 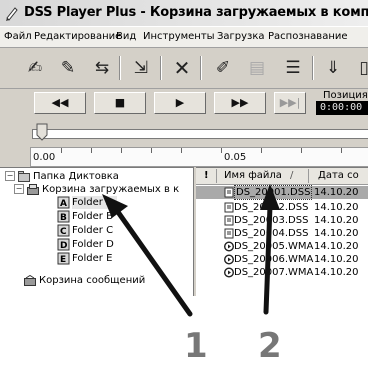 I want to click on menu-tools: Инструменты, so click(x=179, y=37).